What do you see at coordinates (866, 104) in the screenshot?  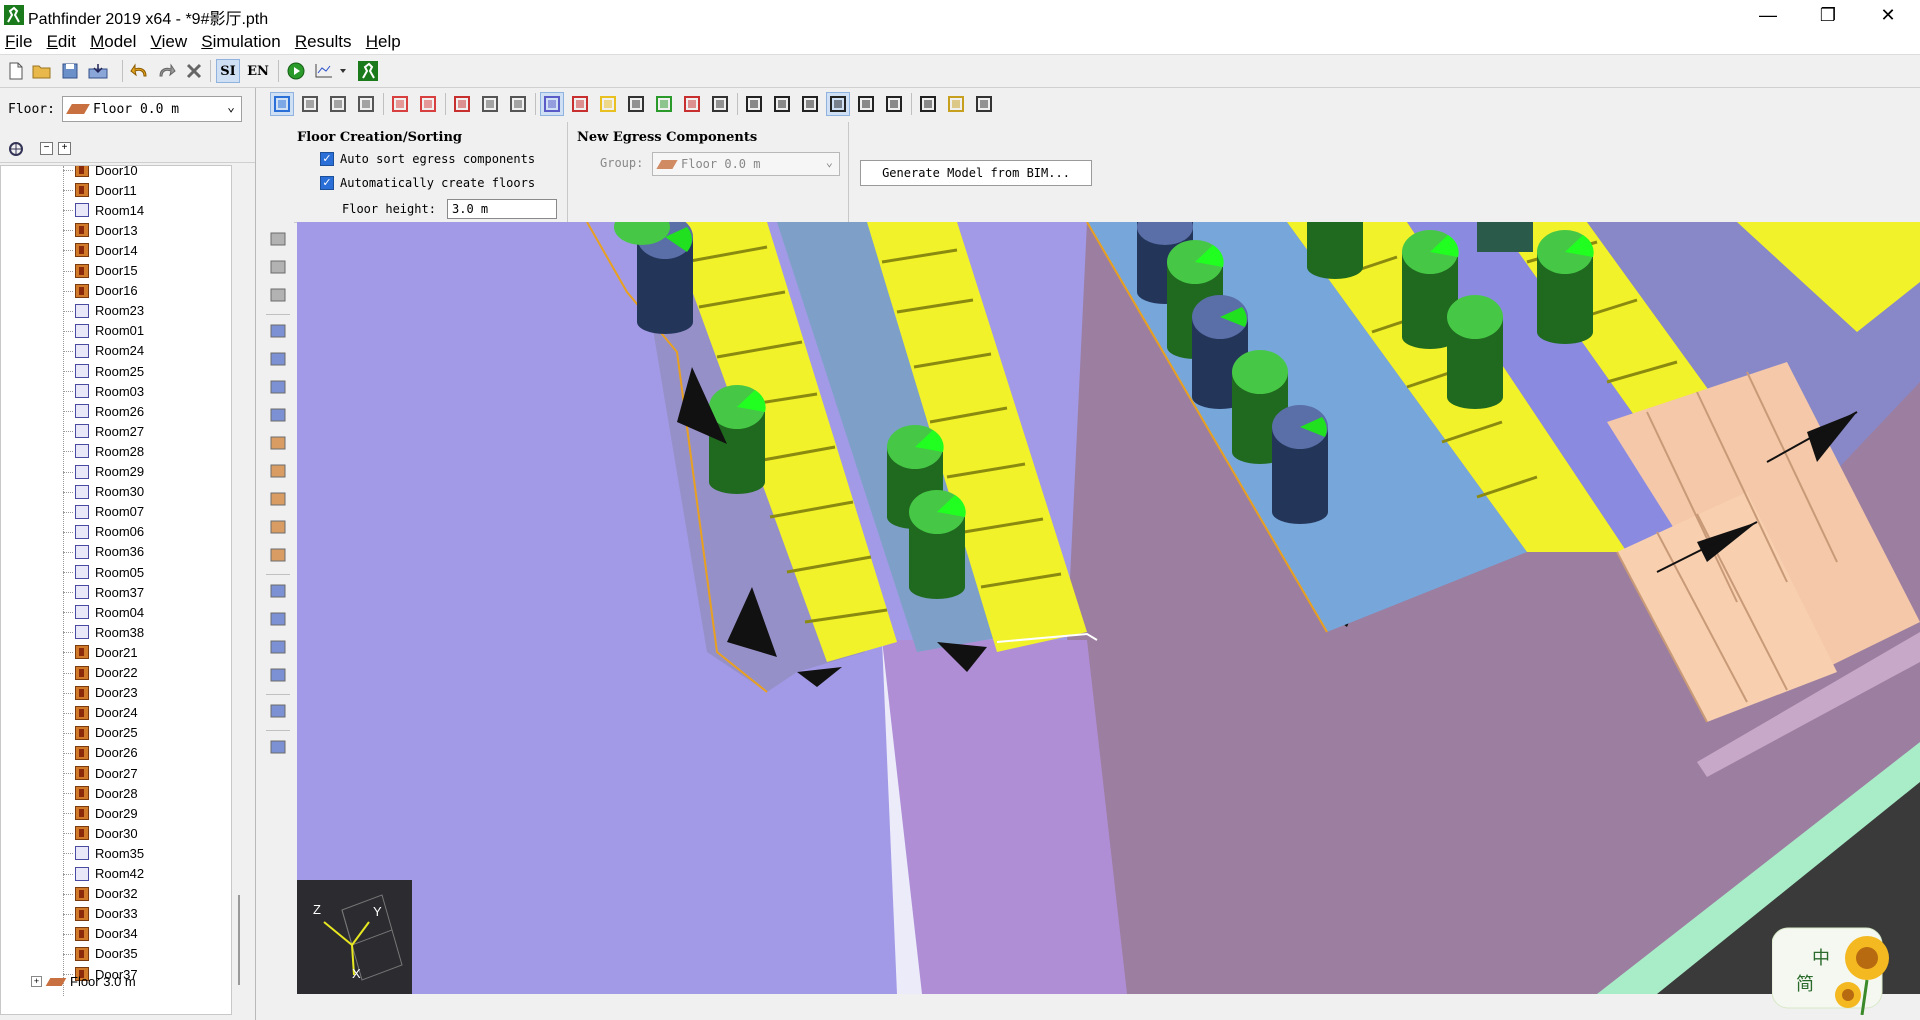 I see `zoom-icon` at bounding box center [866, 104].